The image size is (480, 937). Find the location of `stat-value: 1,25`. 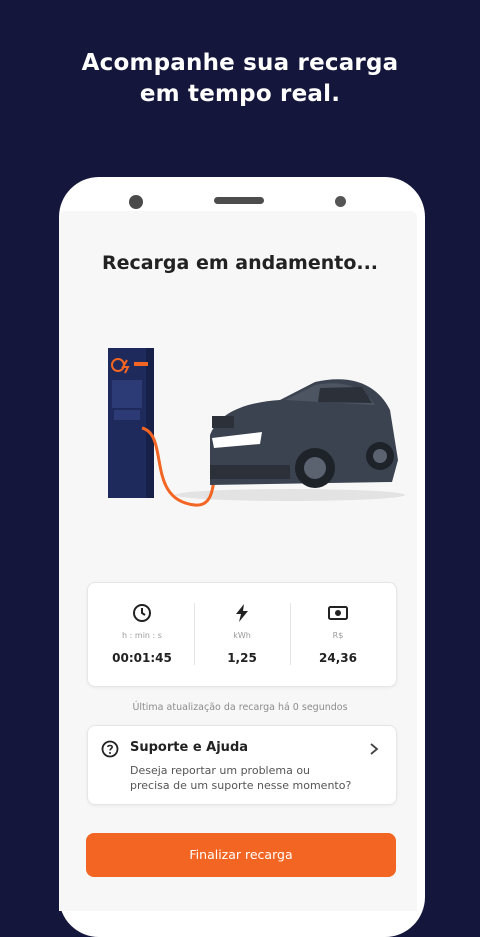

stat-value: 1,25 is located at coordinates (242, 658).